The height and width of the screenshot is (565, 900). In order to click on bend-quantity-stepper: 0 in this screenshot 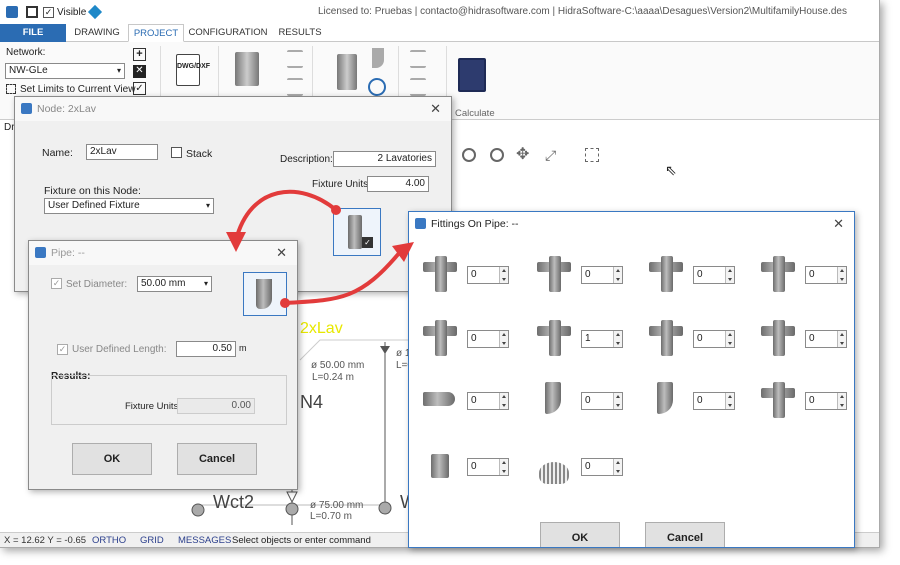, I will do `click(602, 401)`.